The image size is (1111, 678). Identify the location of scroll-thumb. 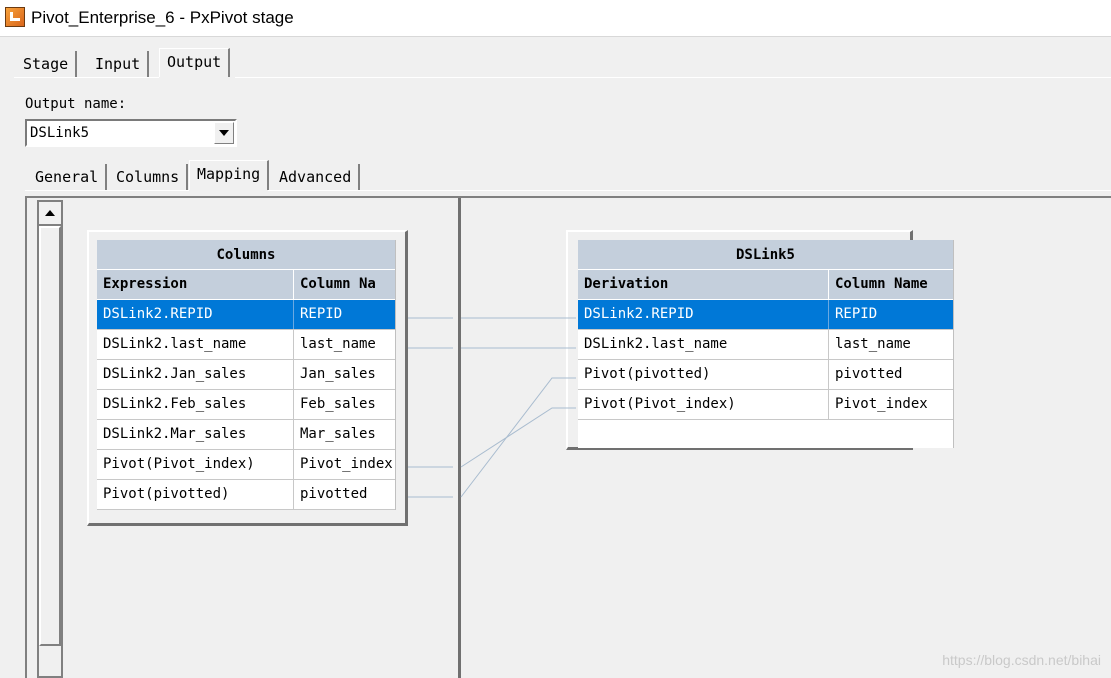
(50, 436).